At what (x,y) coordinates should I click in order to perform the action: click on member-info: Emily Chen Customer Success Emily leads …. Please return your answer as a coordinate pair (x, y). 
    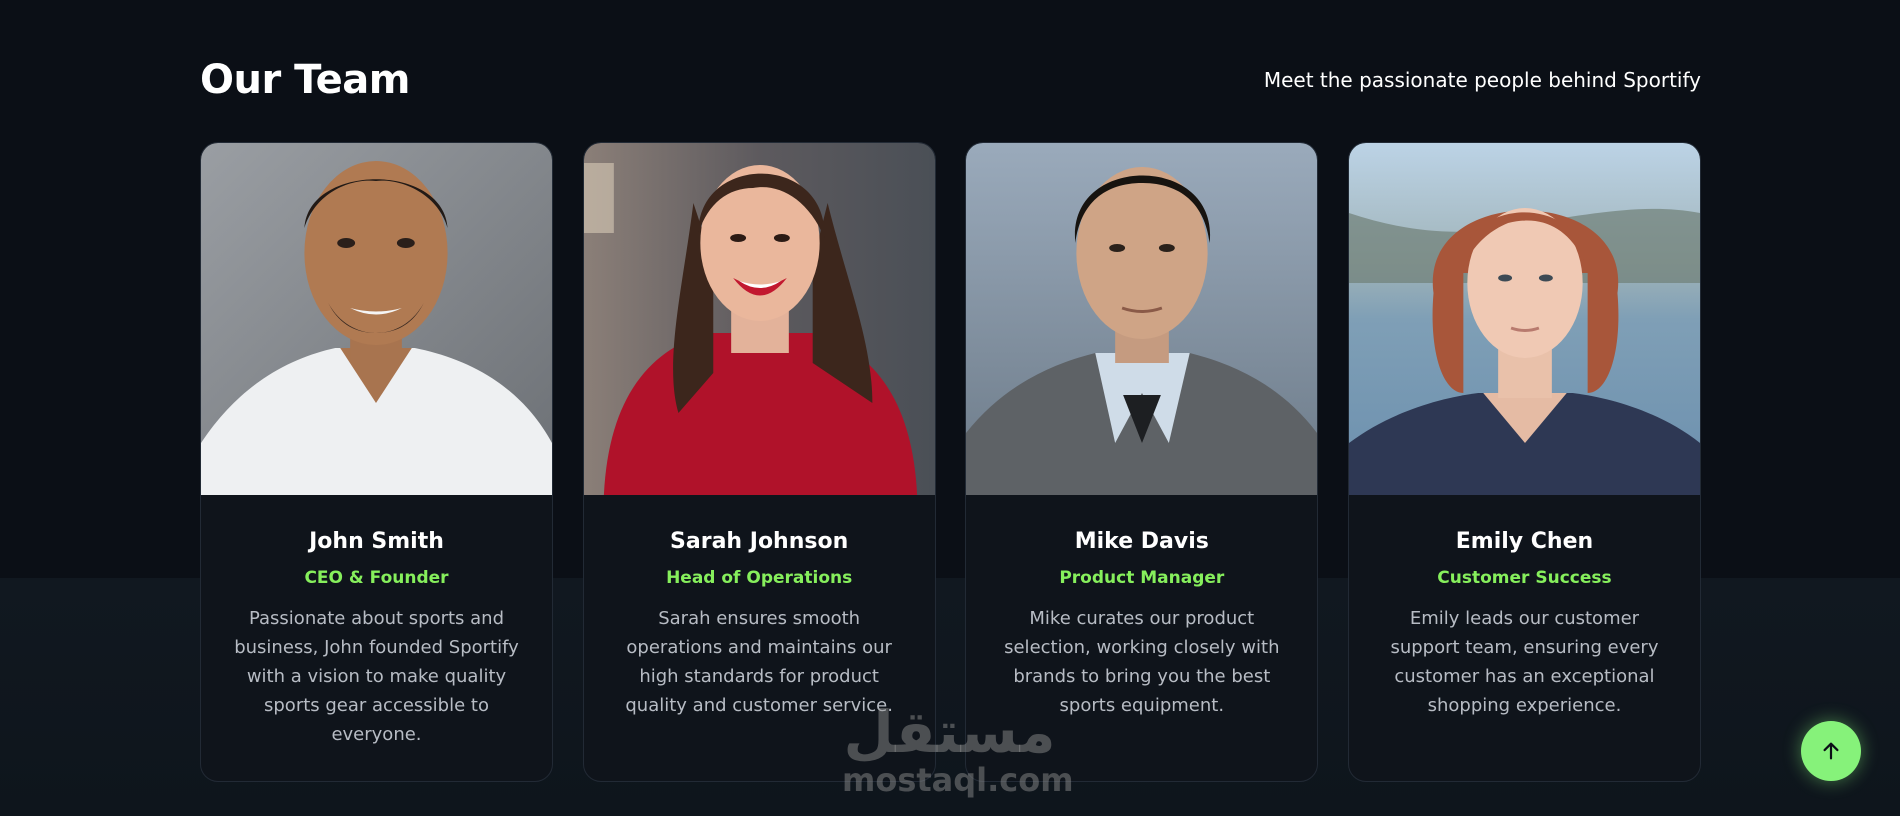
    Looking at the image, I should click on (1524, 638).